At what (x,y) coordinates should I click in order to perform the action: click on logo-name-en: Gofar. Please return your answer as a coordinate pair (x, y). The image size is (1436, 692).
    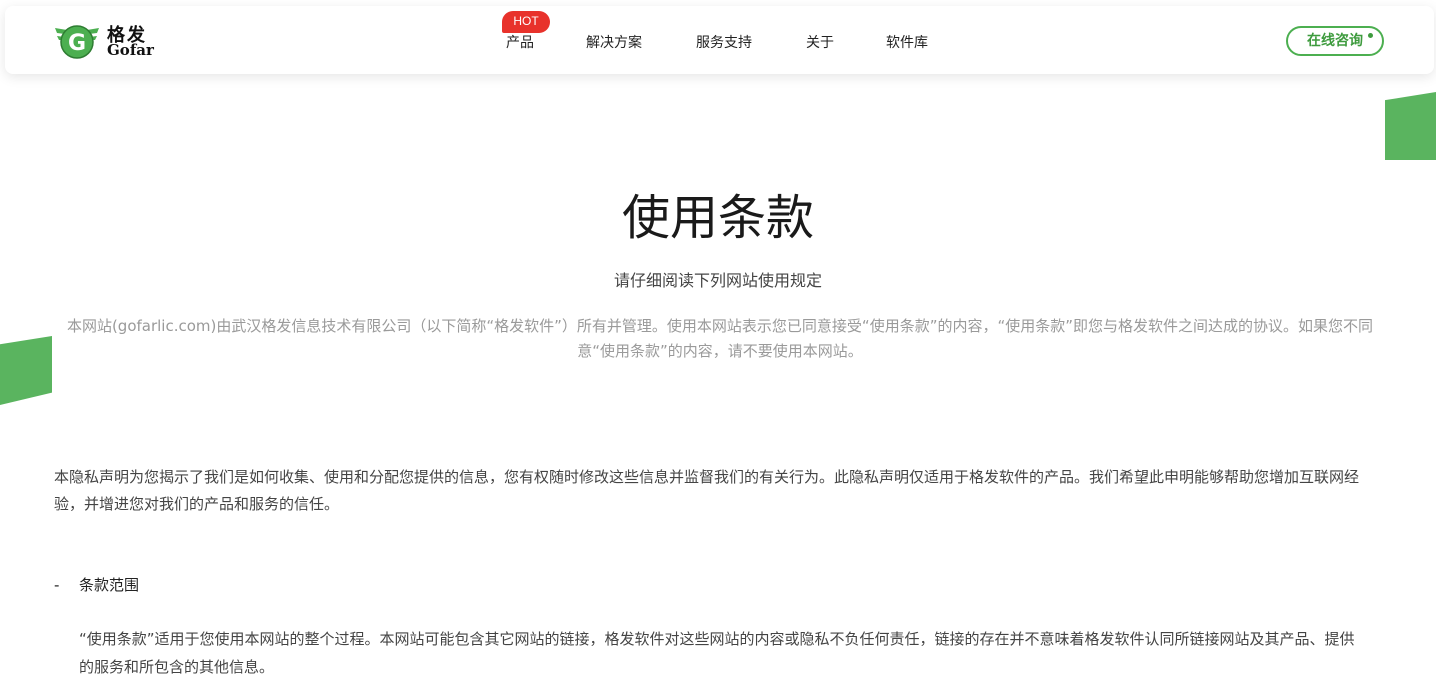
    Looking at the image, I should click on (130, 50).